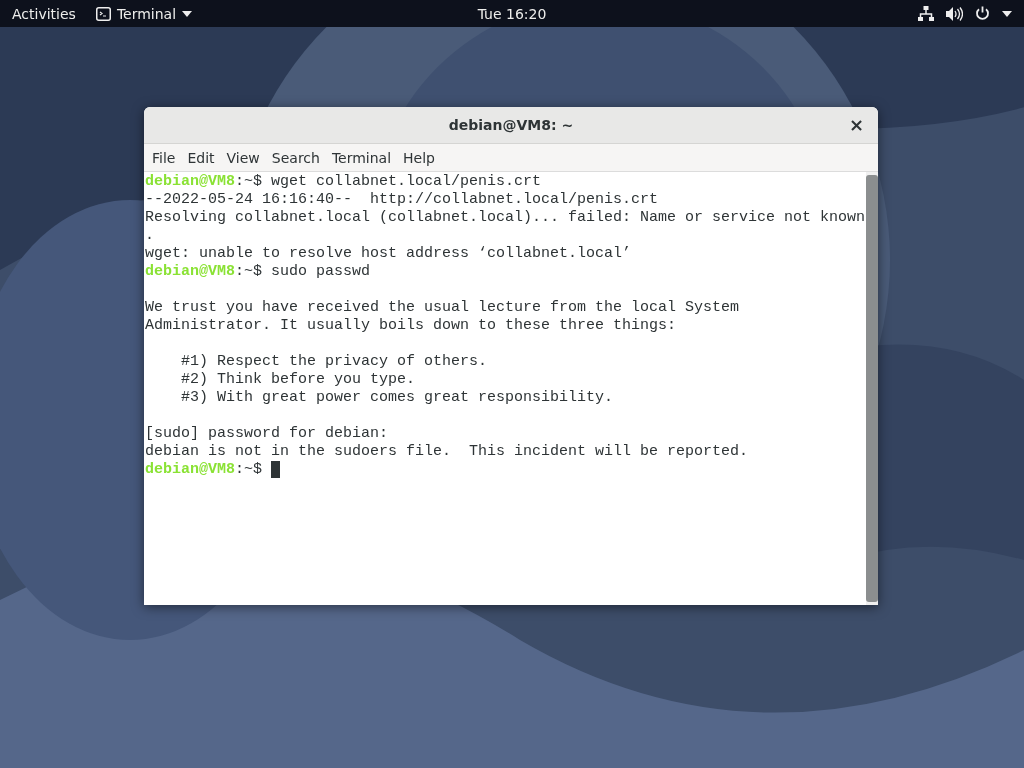 This screenshot has height=768, width=1024. What do you see at coordinates (276, 469) in the screenshot?
I see `text-cursor` at bounding box center [276, 469].